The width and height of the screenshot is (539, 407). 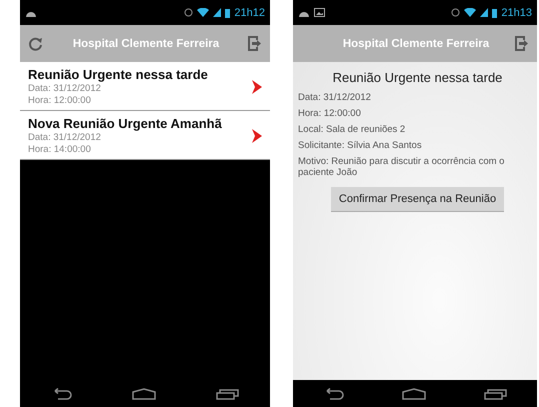 What do you see at coordinates (352, 129) in the screenshot?
I see `detail-line: Local: Sala de reuniões 2` at bounding box center [352, 129].